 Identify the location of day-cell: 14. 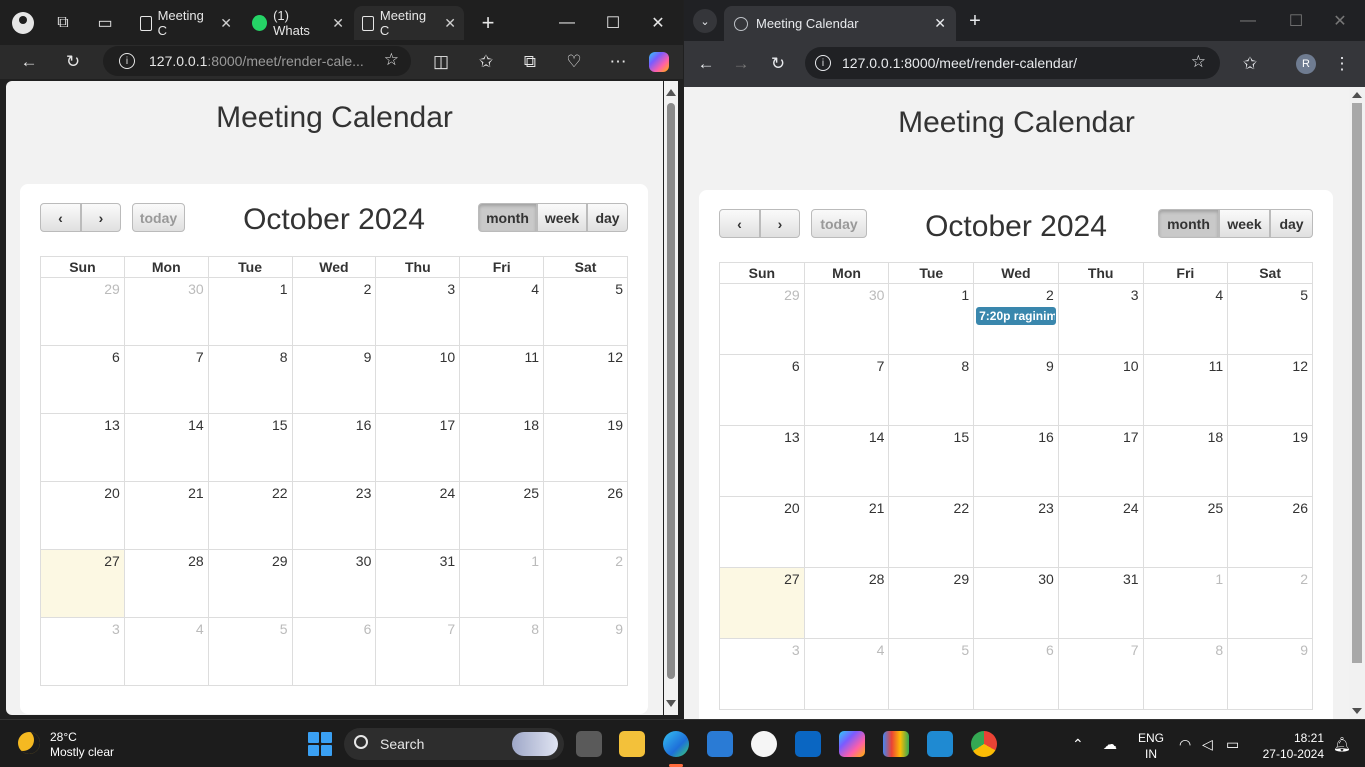
(846, 461).